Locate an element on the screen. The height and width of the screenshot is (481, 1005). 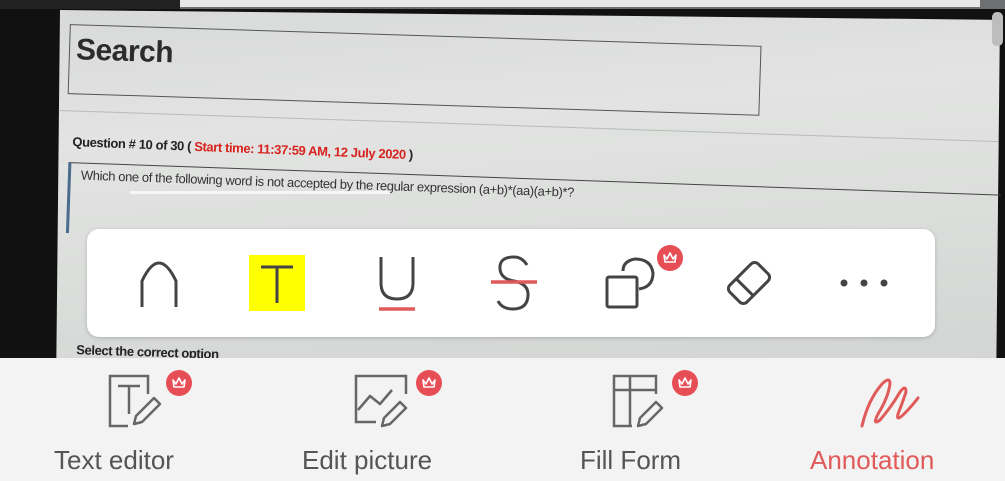
more-tool-button is located at coordinates (864, 283).